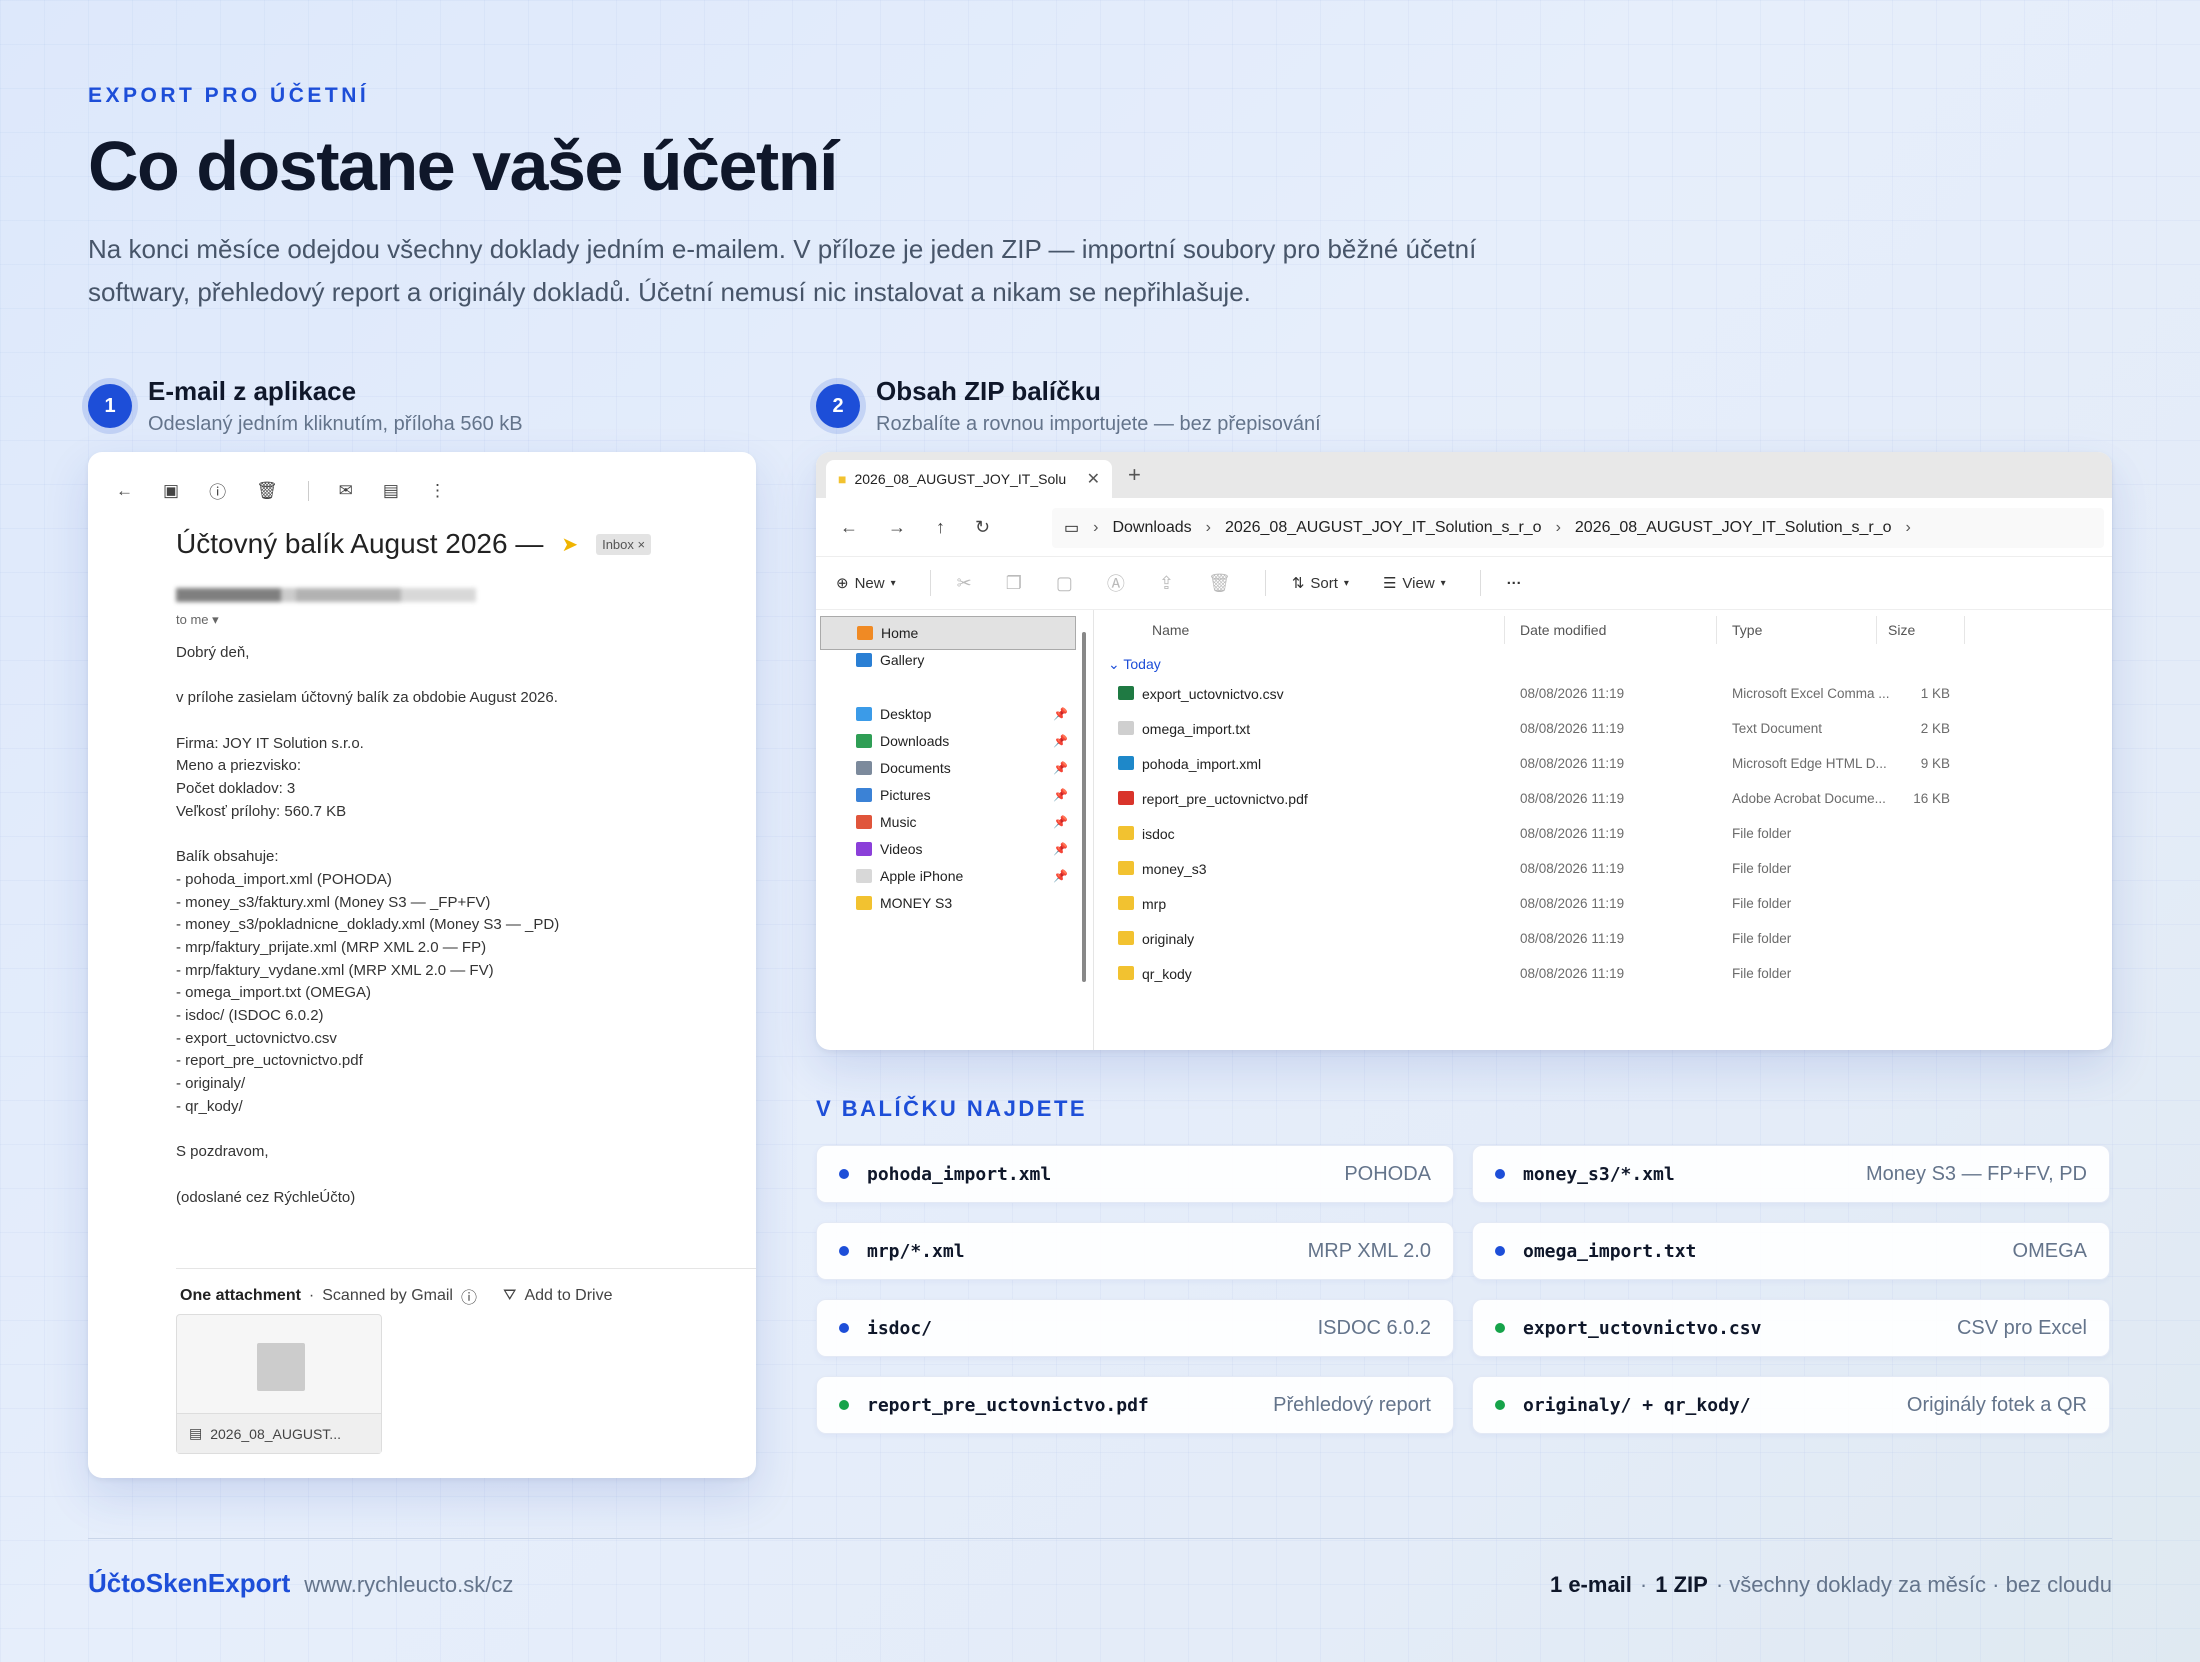 This screenshot has height=1662, width=2200. I want to click on recipient-toggle: to me ▾, so click(197, 620).